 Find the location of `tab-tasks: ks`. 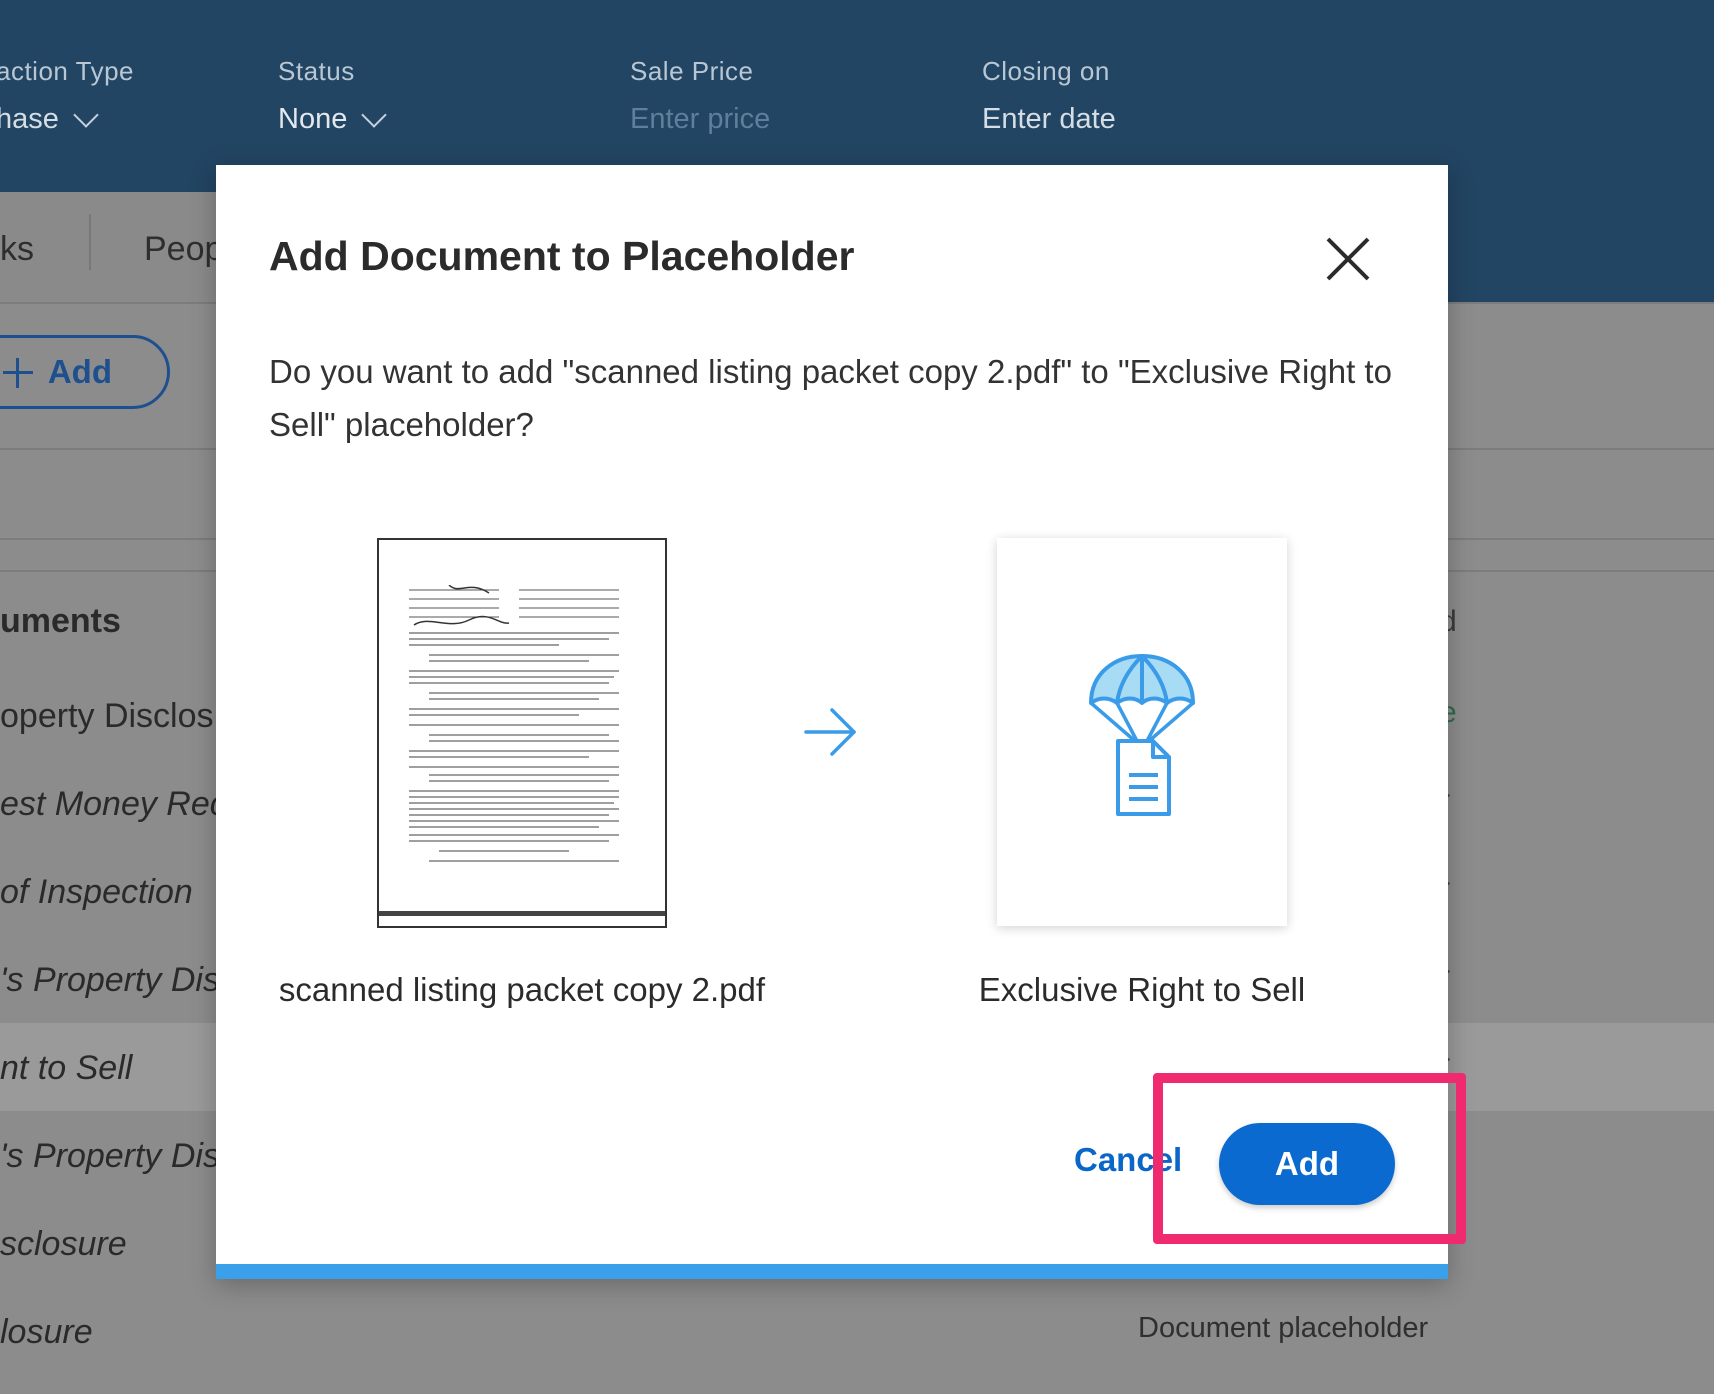

tab-tasks: ks is located at coordinates (17, 249).